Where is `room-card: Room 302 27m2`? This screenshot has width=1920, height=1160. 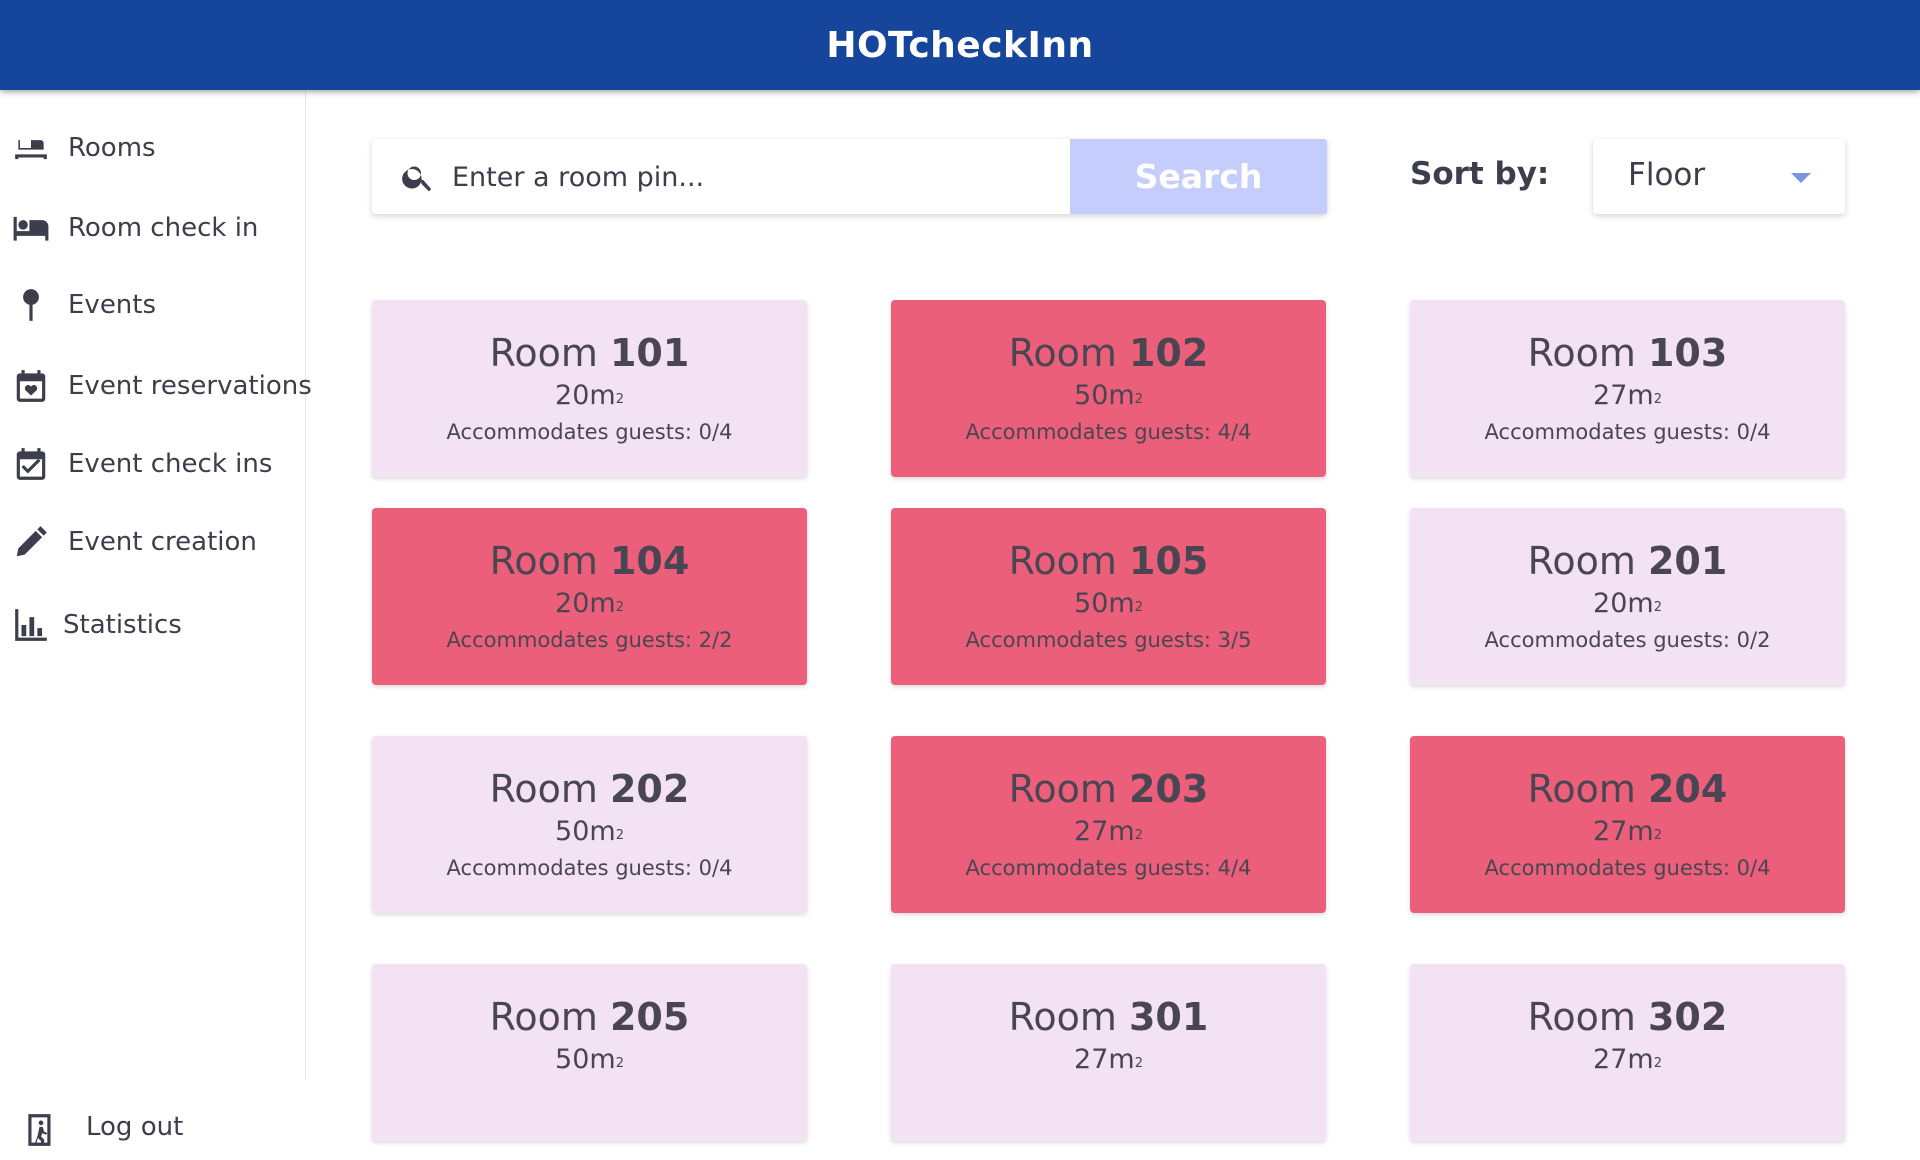
room-card: Room 302 27m2 is located at coordinates (1627, 1052).